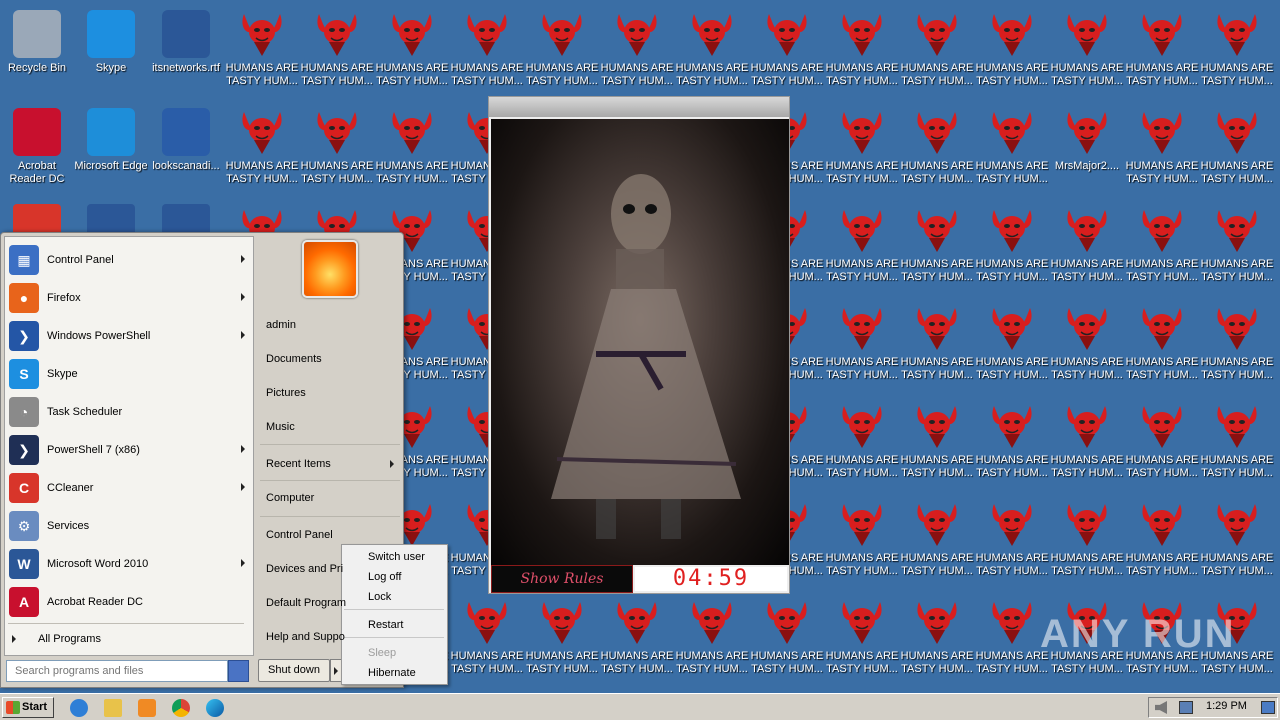 Image resolution: width=1280 pixels, height=720 pixels. Describe the element at coordinates (332, 498) in the screenshot. I see `start-right-item: Computer` at that location.